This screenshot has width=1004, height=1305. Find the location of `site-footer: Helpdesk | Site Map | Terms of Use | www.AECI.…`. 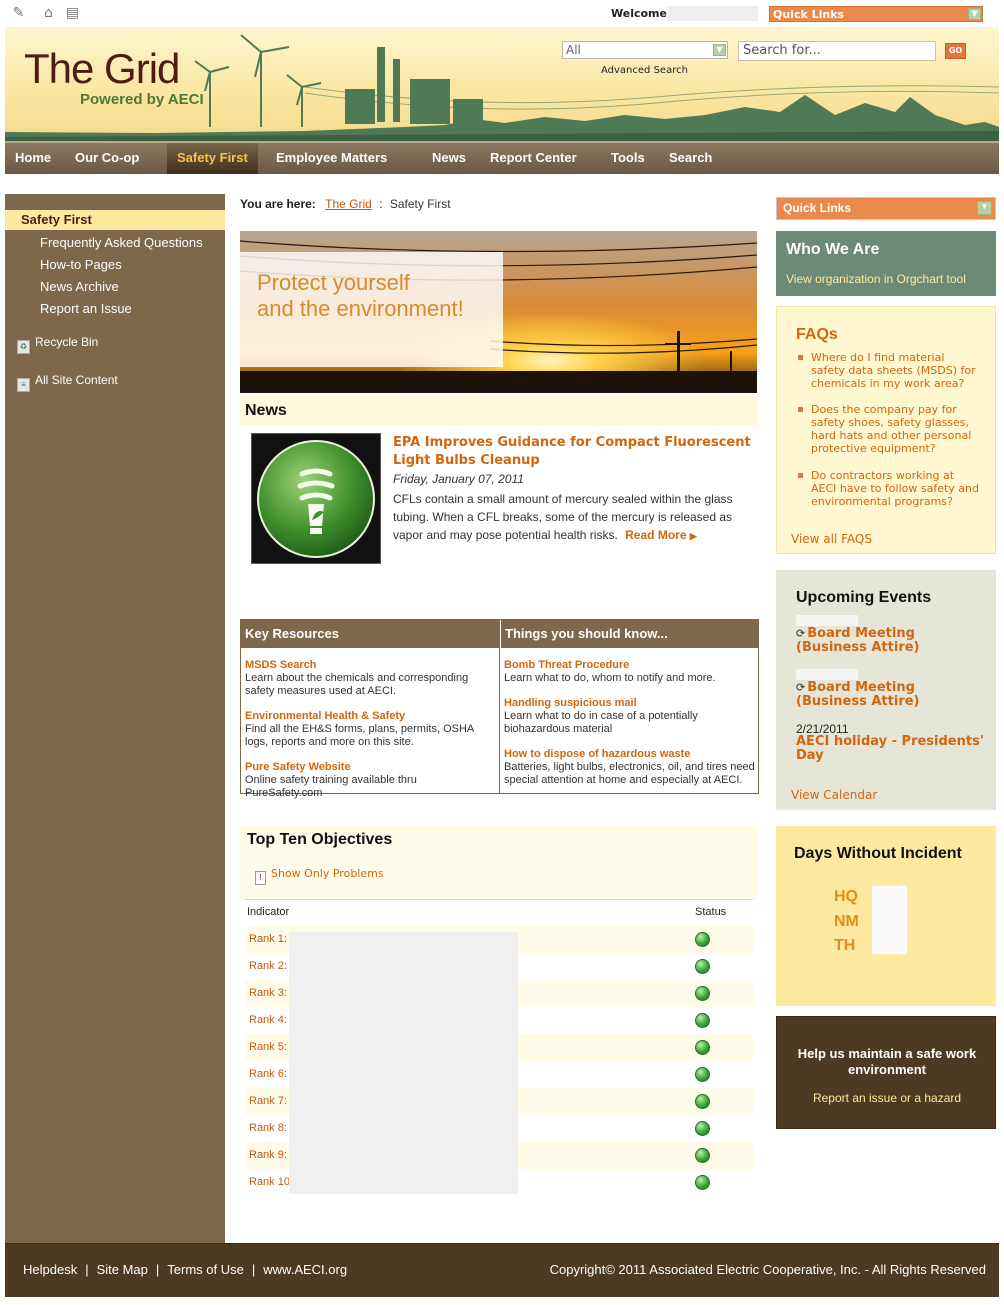

site-footer: Helpdesk | Site Map | Terms of Use | www.AECI.… is located at coordinates (502, 1270).